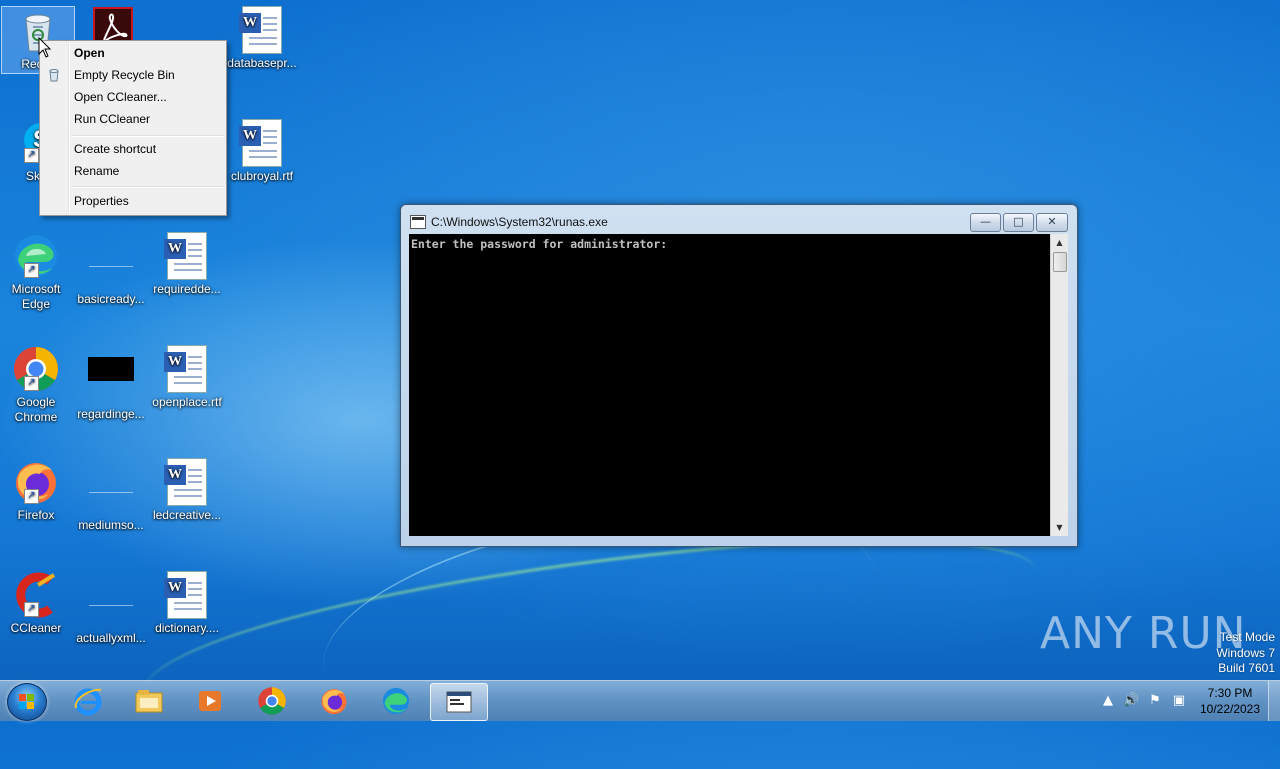 The height and width of the screenshot is (769, 1280). I want to click on desktop-icon-label: Microsoft Edge, so click(36, 296).